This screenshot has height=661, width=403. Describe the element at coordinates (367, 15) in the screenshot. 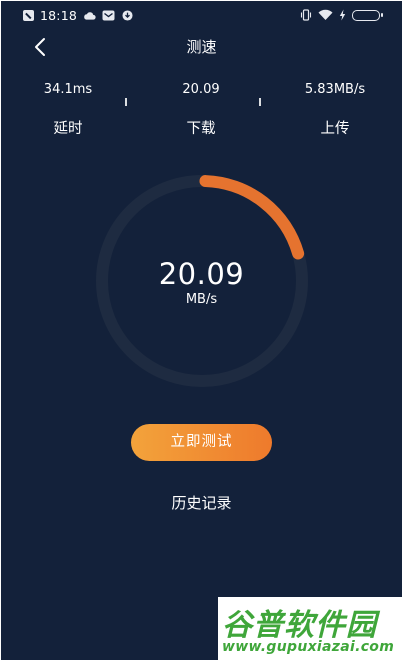

I see `battery-icon` at that location.